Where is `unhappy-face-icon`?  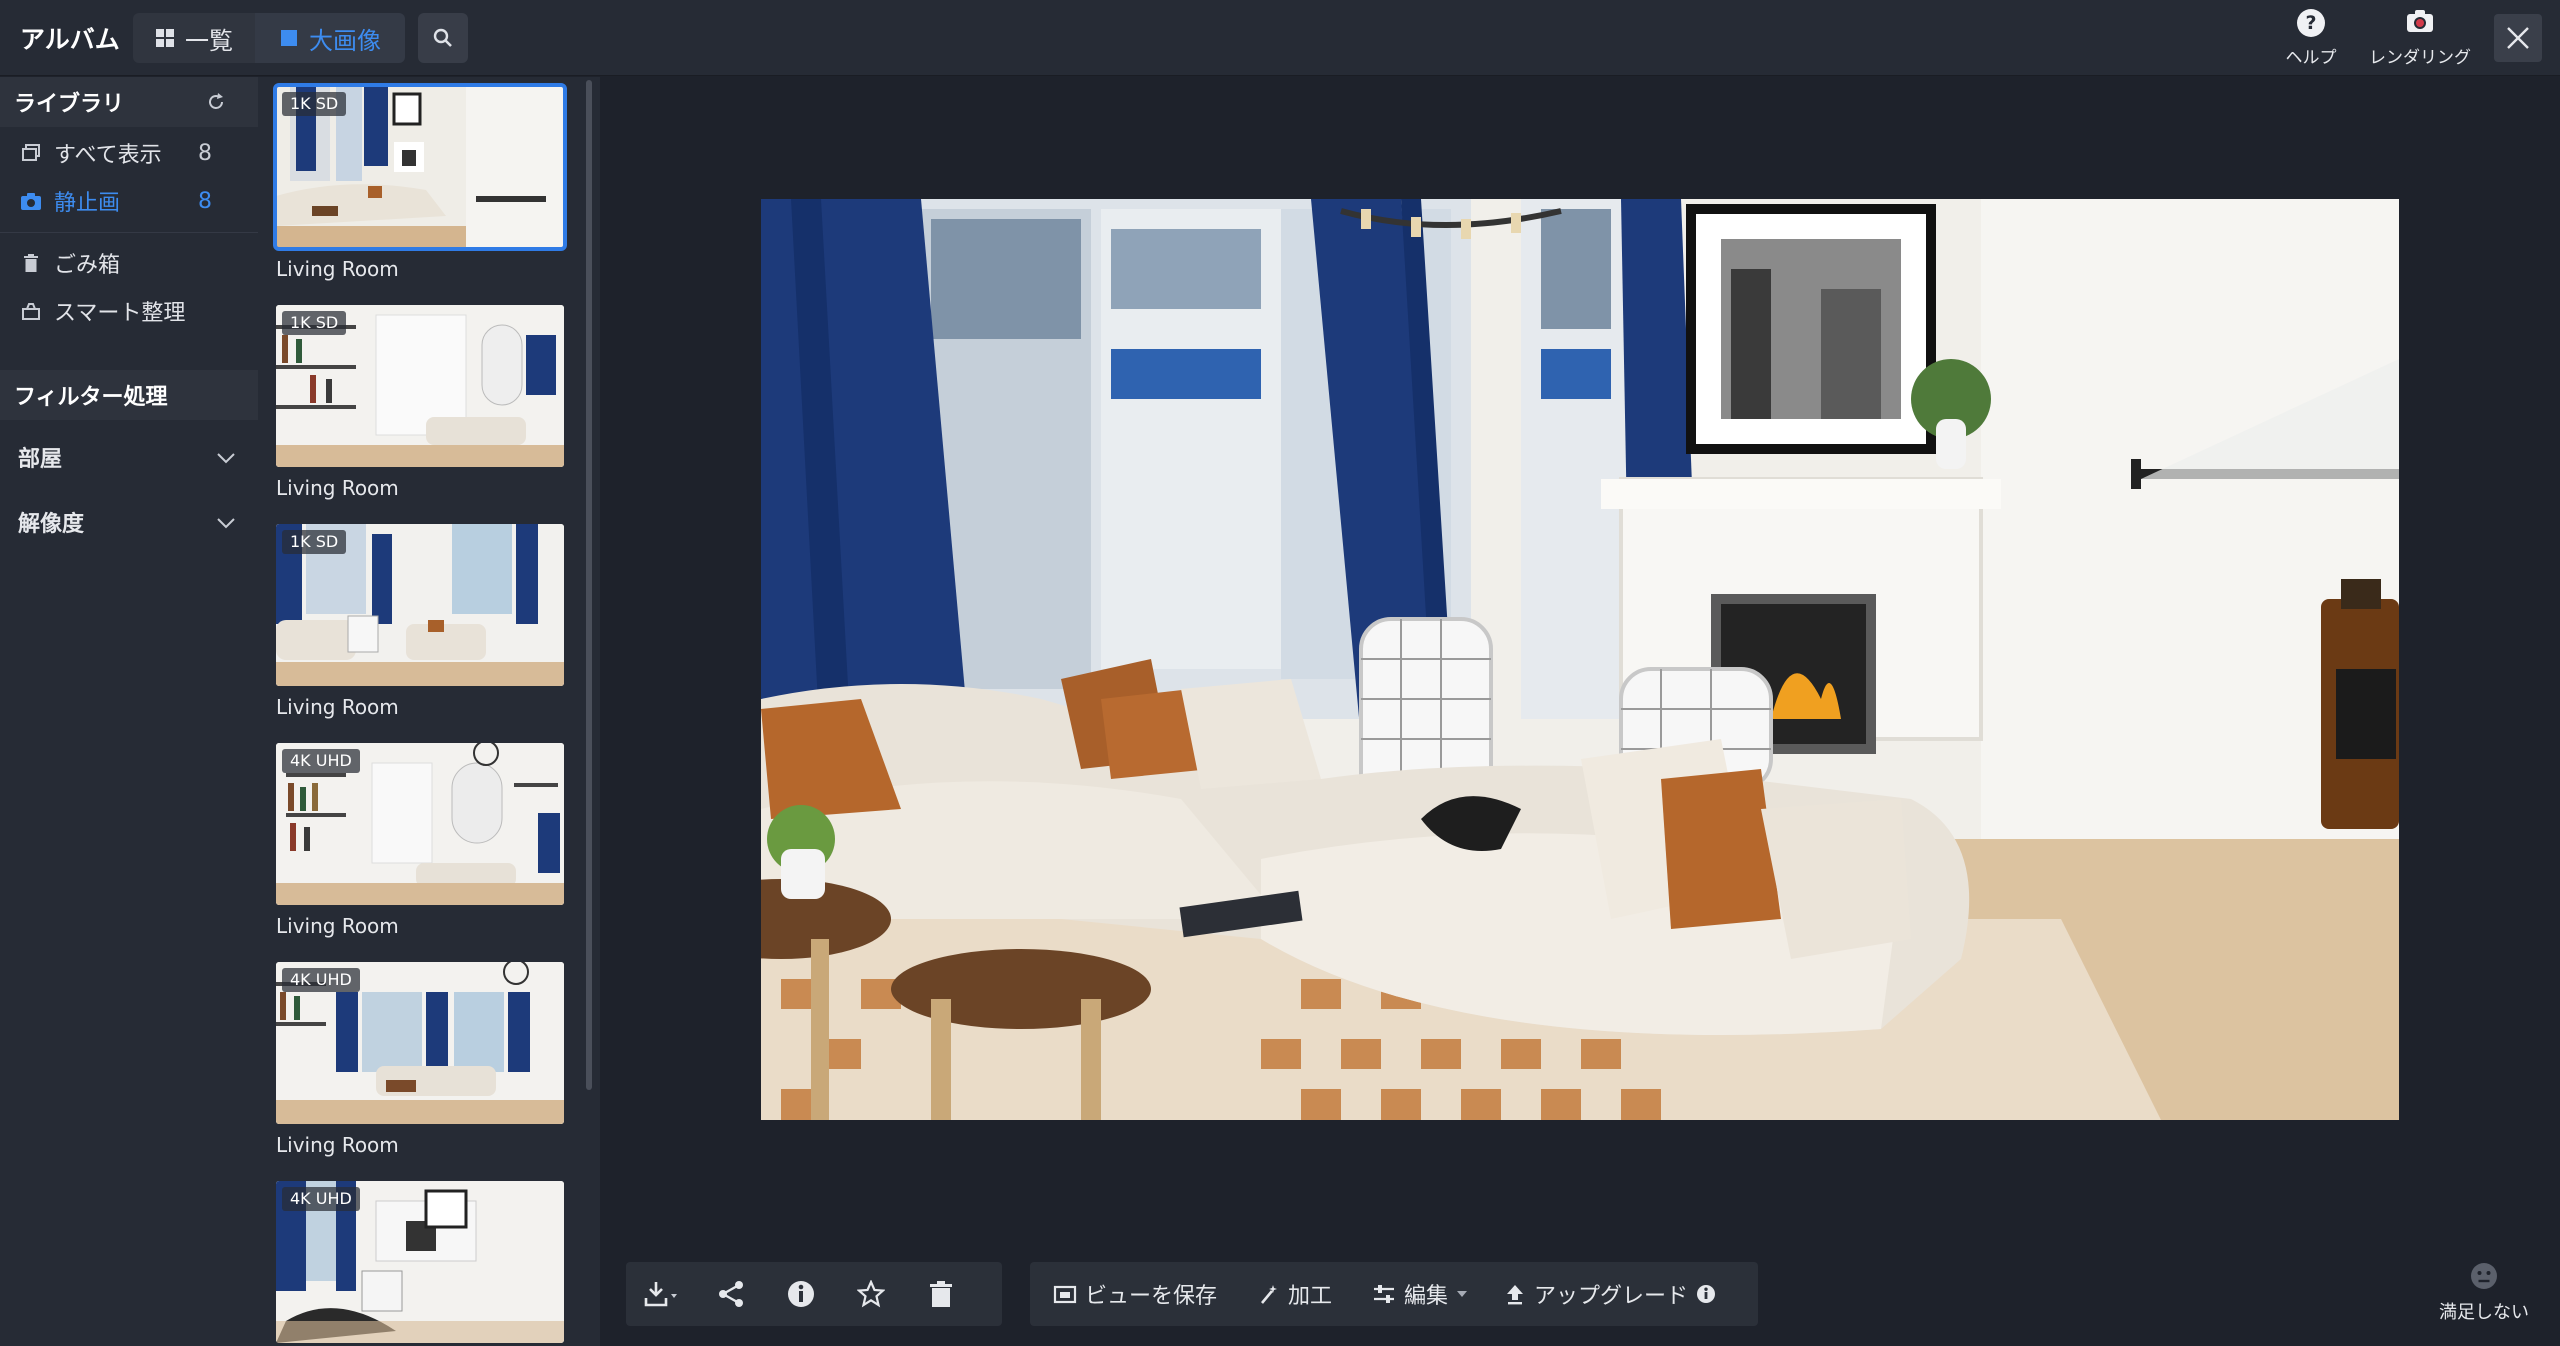
unhappy-face-icon is located at coordinates (2484, 1276).